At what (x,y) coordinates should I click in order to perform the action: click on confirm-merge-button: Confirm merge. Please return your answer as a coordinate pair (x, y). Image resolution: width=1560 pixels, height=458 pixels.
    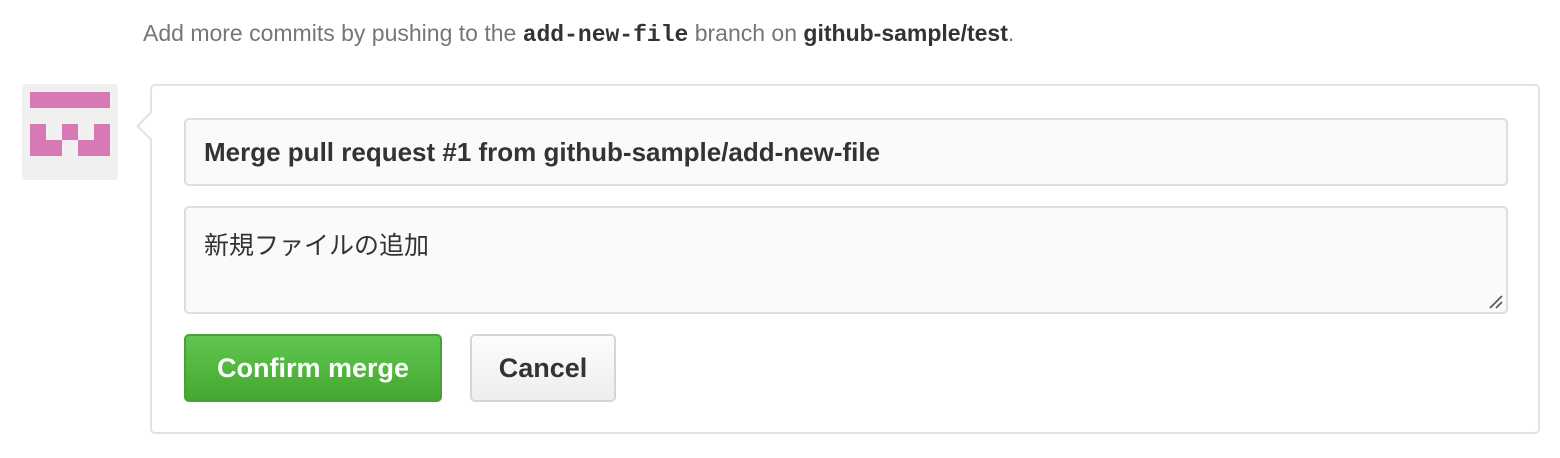
    Looking at the image, I should click on (313, 368).